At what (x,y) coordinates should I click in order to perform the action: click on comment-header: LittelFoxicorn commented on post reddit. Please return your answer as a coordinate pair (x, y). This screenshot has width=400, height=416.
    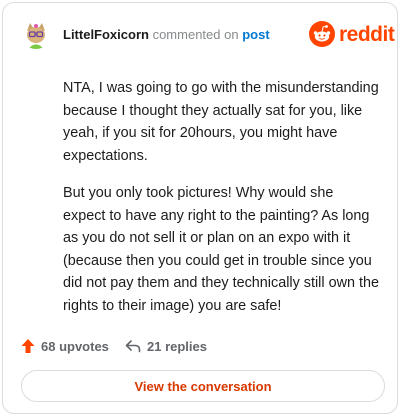
    Looking at the image, I should click on (208, 37).